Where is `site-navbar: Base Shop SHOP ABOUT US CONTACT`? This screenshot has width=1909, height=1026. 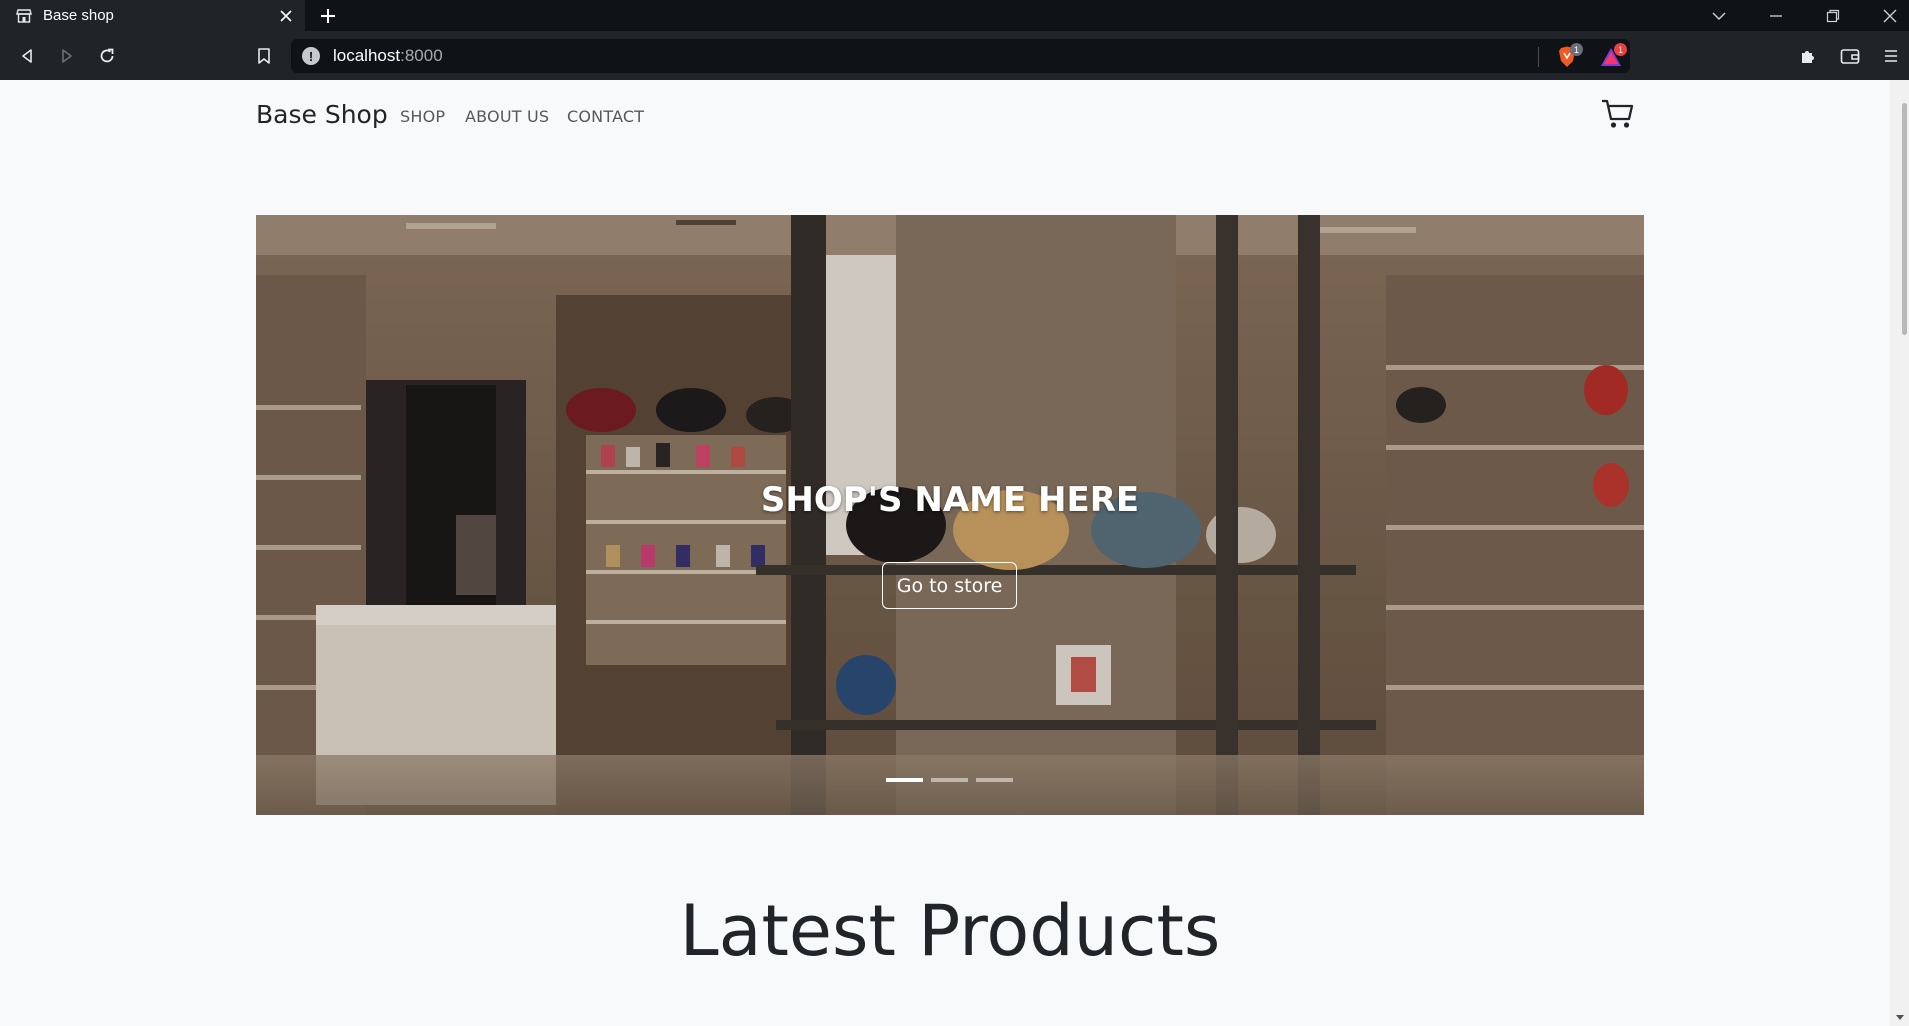 site-navbar: Base Shop SHOP ABOUT US CONTACT is located at coordinates (950, 115).